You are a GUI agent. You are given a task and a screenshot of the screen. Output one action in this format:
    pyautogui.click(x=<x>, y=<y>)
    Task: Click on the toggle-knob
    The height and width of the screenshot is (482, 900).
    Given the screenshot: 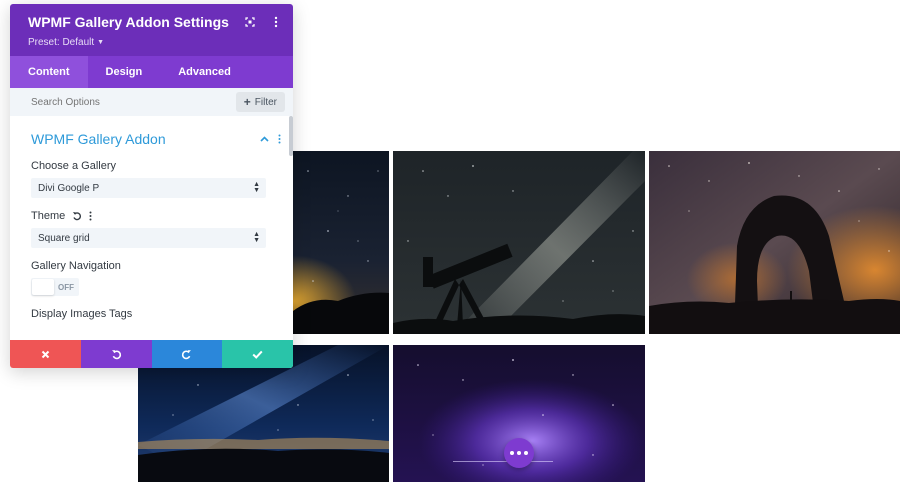 What is the action you would take?
    pyautogui.click(x=43, y=287)
    